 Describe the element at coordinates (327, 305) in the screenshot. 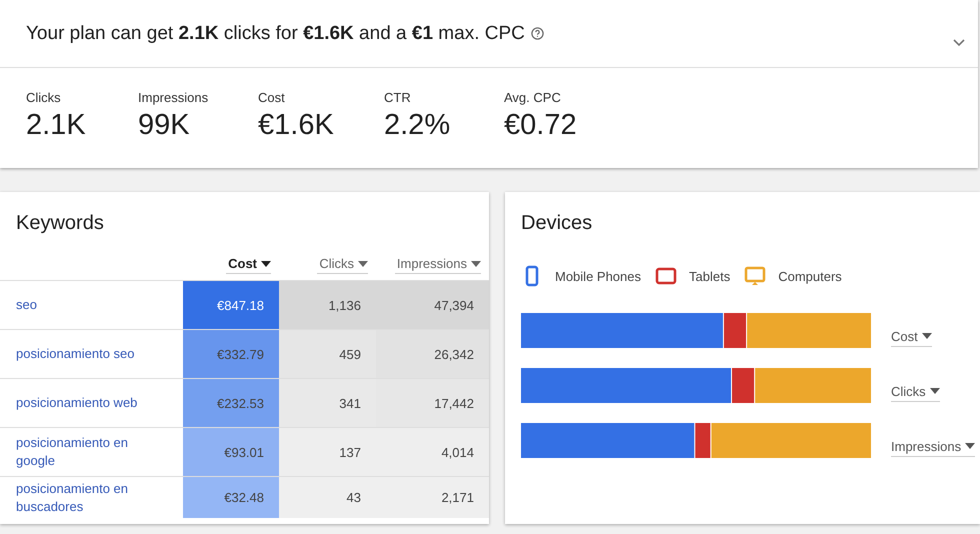

I see `table-cell: 1,136` at that location.